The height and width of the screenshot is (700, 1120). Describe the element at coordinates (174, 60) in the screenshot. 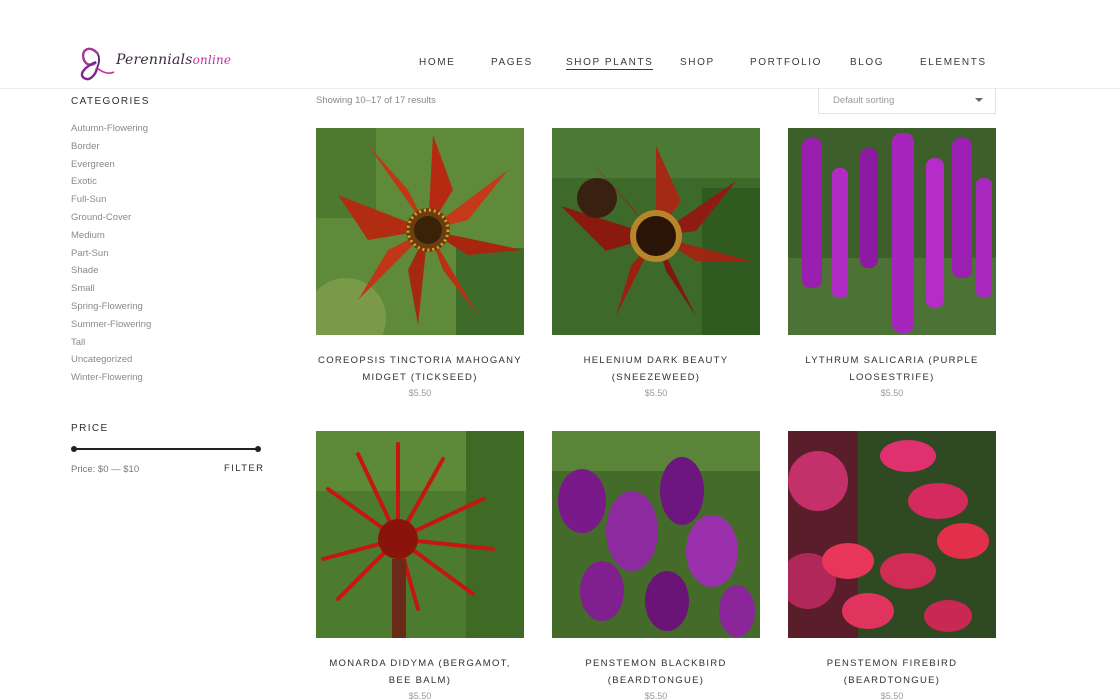

I see `brand-name: Perennialsonline` at that location.